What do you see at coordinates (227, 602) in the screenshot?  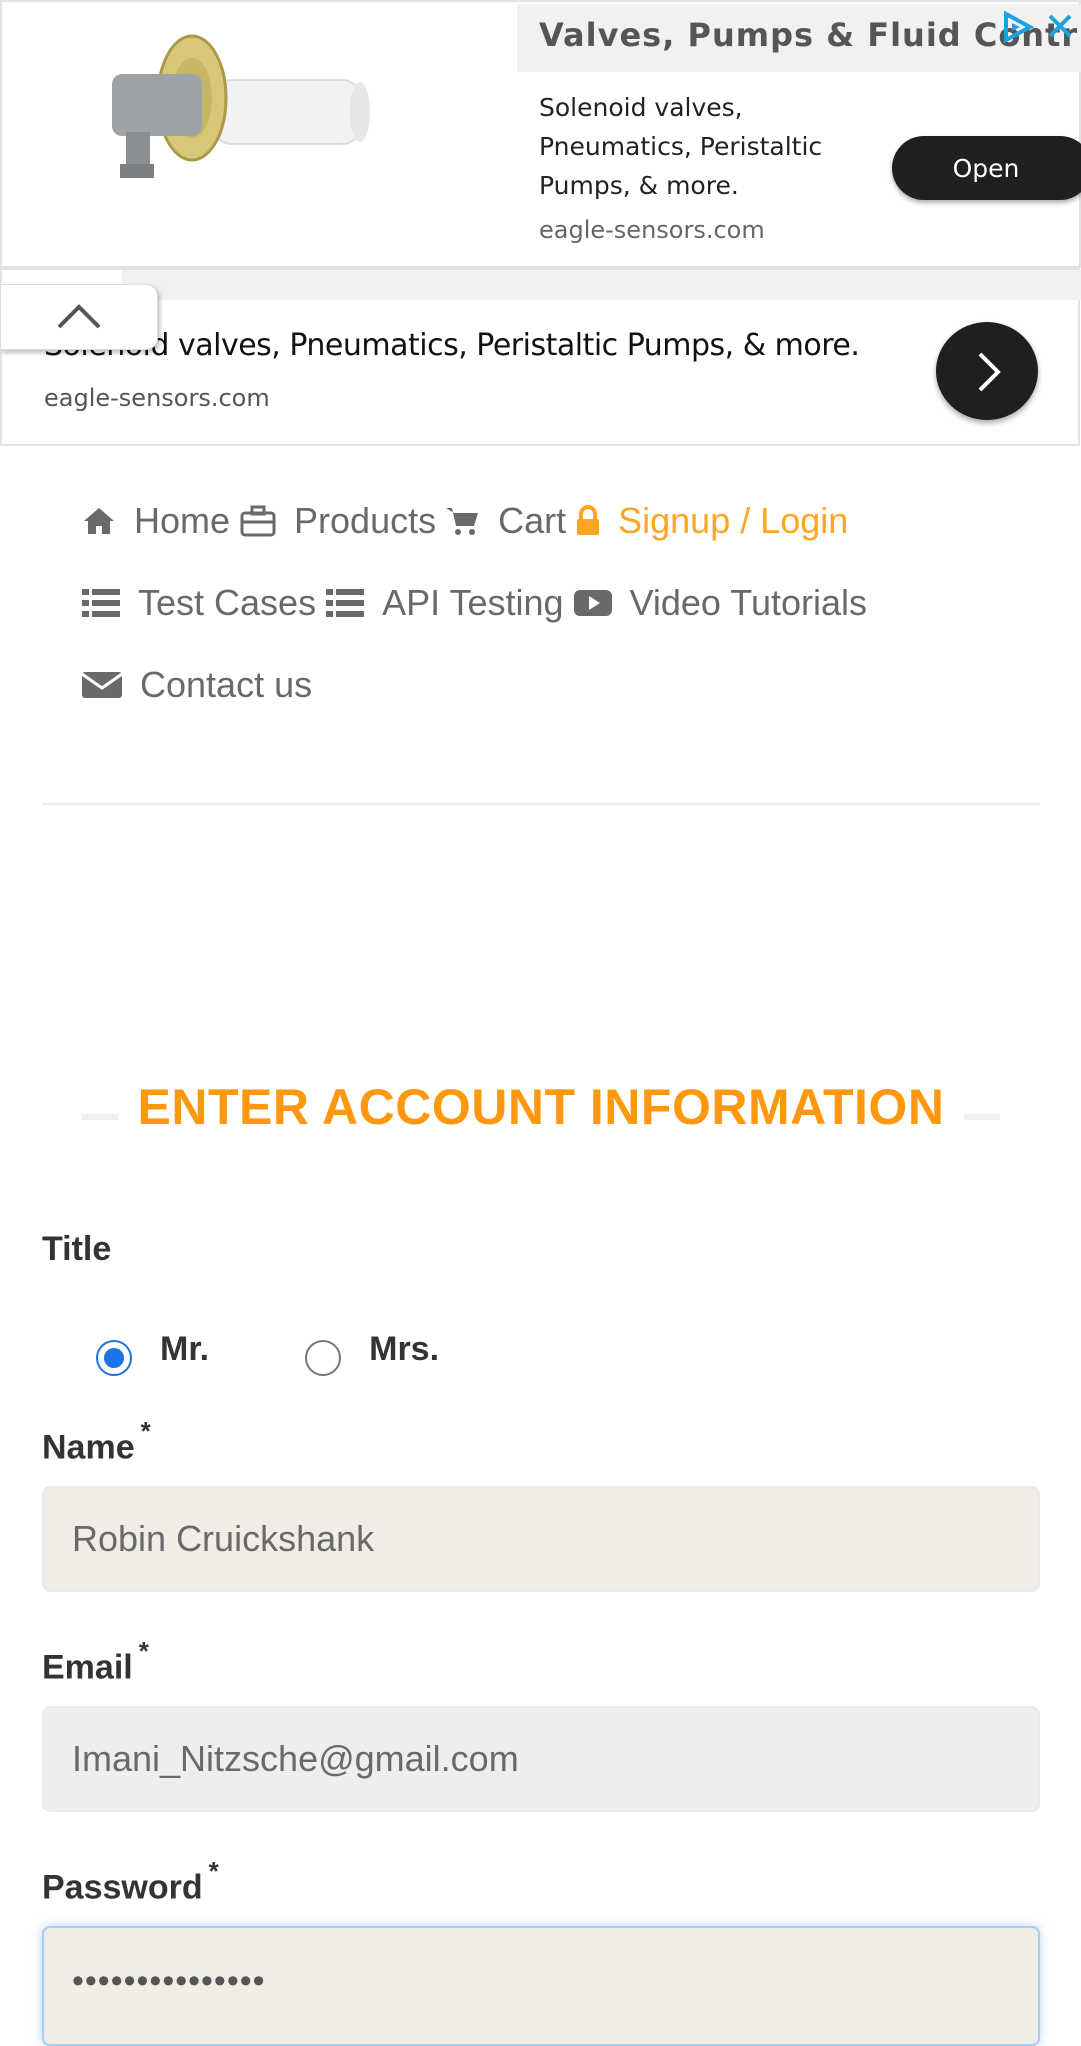 I see `nav-test-cases-label: Test Cases` at bounding box center [227, 602].